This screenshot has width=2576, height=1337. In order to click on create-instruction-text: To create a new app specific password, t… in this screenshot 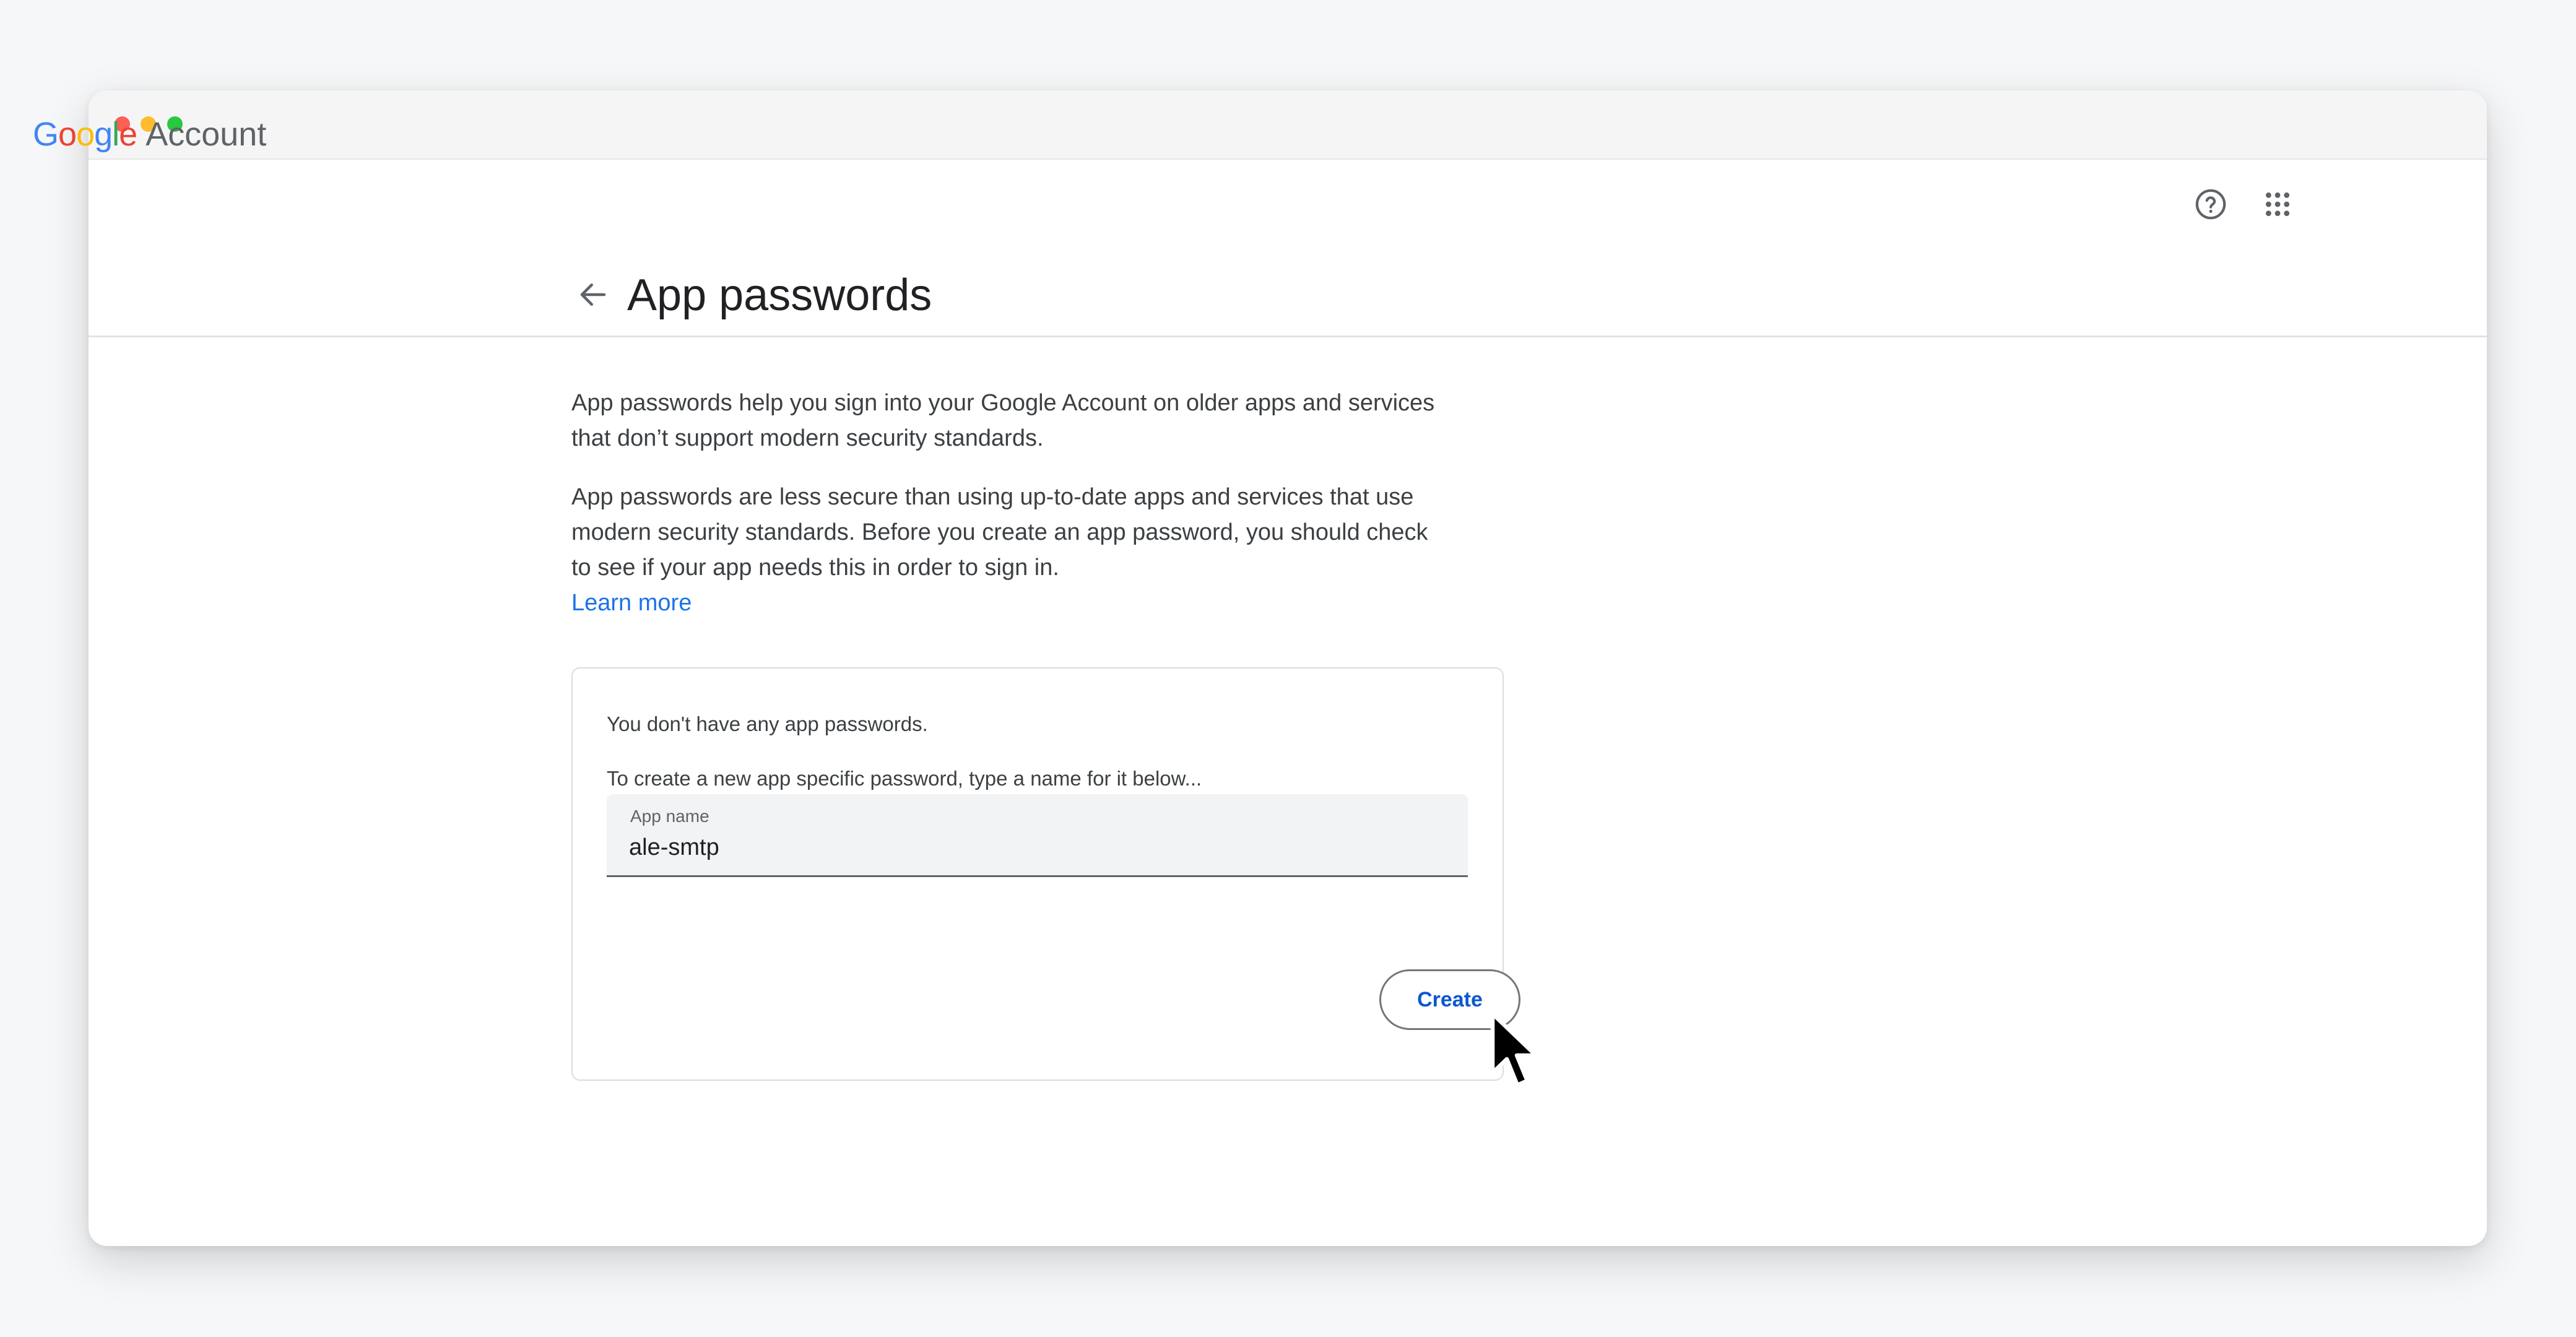, I will do `click(904, 778)`.